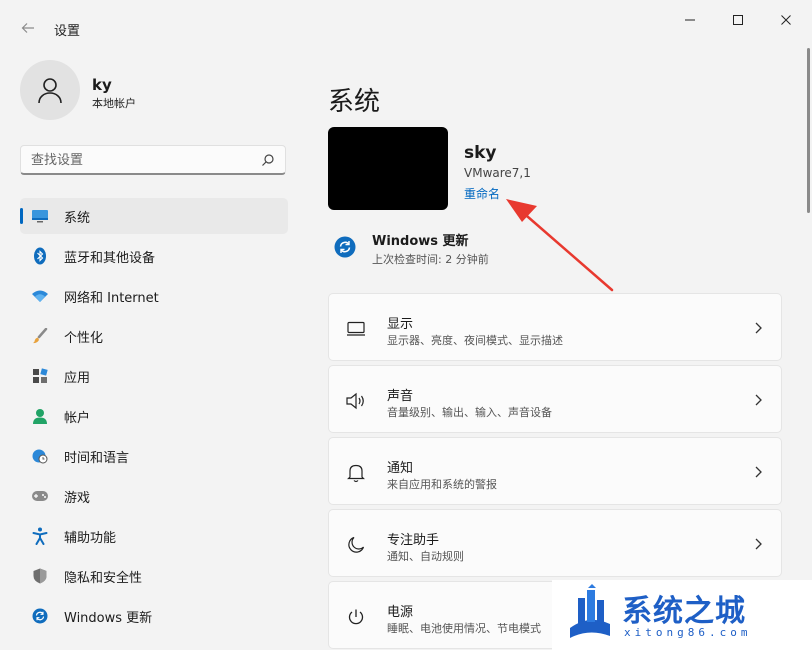 This screenshot has height=650, width=812. I want to click on sidebar-item-label: 系统, so click(77, 218).